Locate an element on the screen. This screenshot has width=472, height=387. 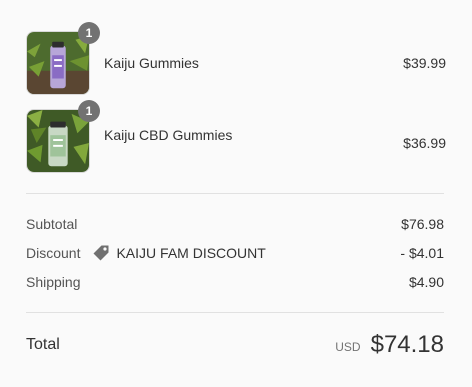
subtotal-label: Subtotal is located at coordinates (52, 224).